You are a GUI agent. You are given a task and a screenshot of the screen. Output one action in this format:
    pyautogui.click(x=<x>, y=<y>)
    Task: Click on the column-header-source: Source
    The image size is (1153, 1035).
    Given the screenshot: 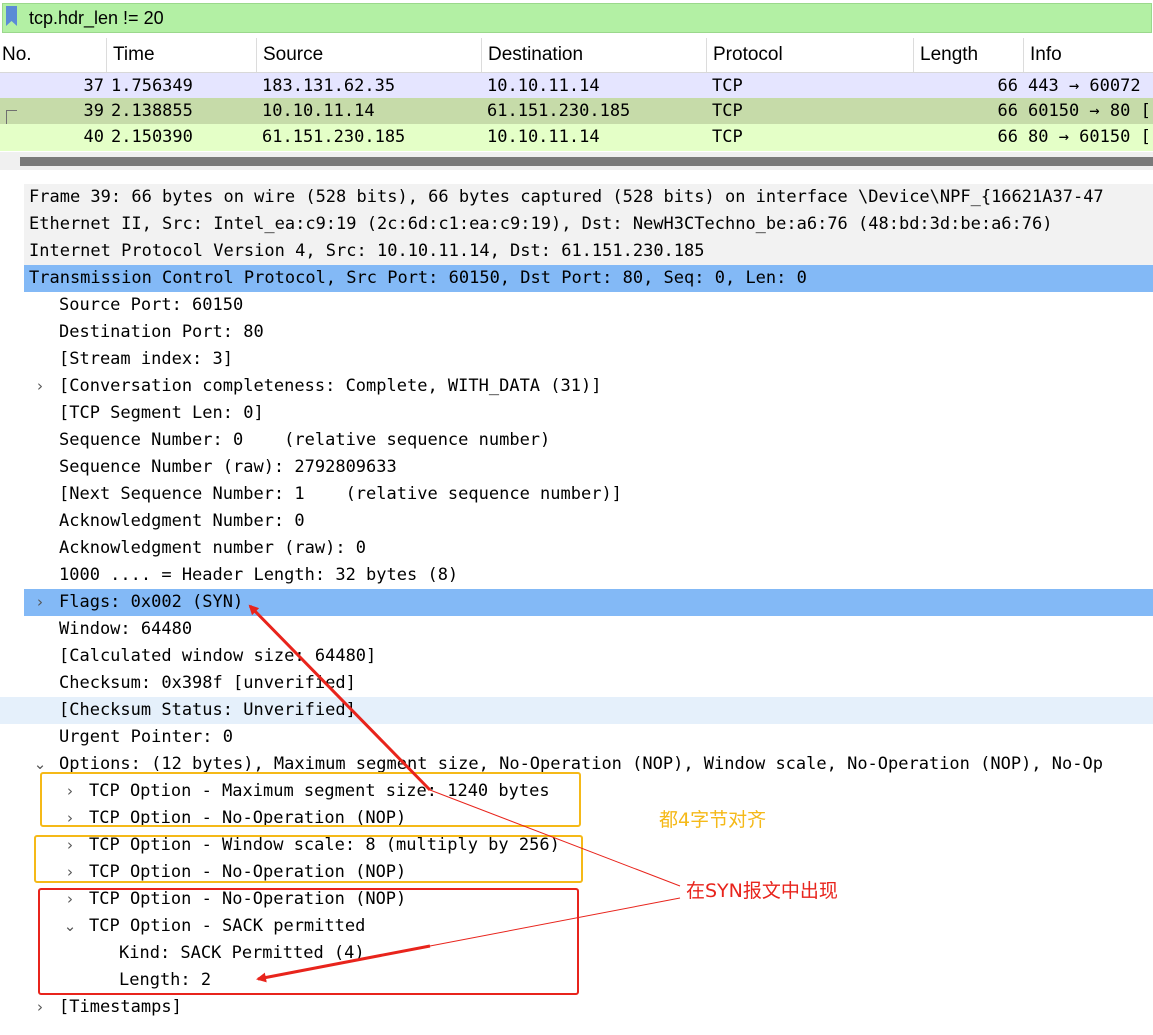 What is the action you would take?
    pyautogui.click(x=368, y=55)
    